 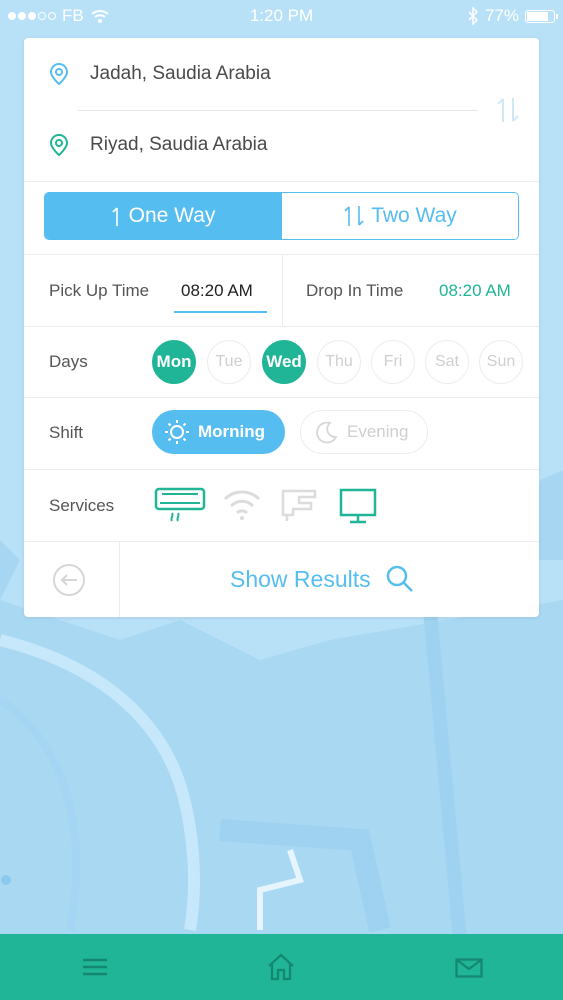 What do you see at coordinates (300, 578) in the screenshot?
I see `show-results-label: Show Results` at bounding box center [300, 578].